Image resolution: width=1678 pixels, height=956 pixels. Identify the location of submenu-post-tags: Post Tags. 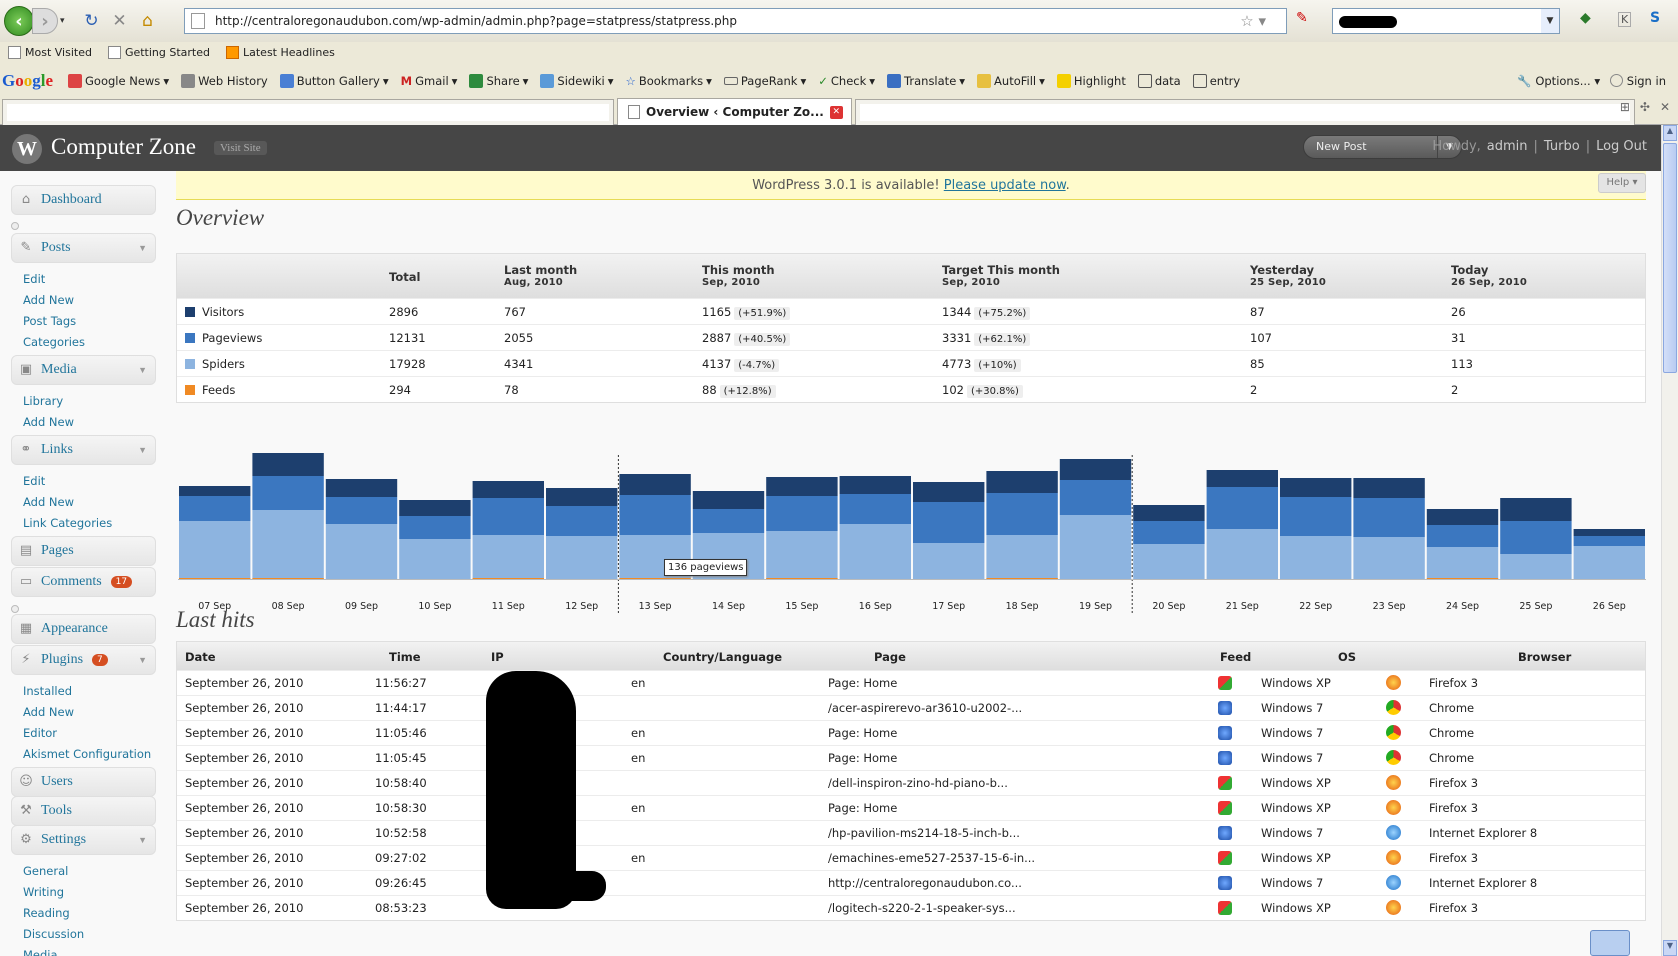
(49, 321).